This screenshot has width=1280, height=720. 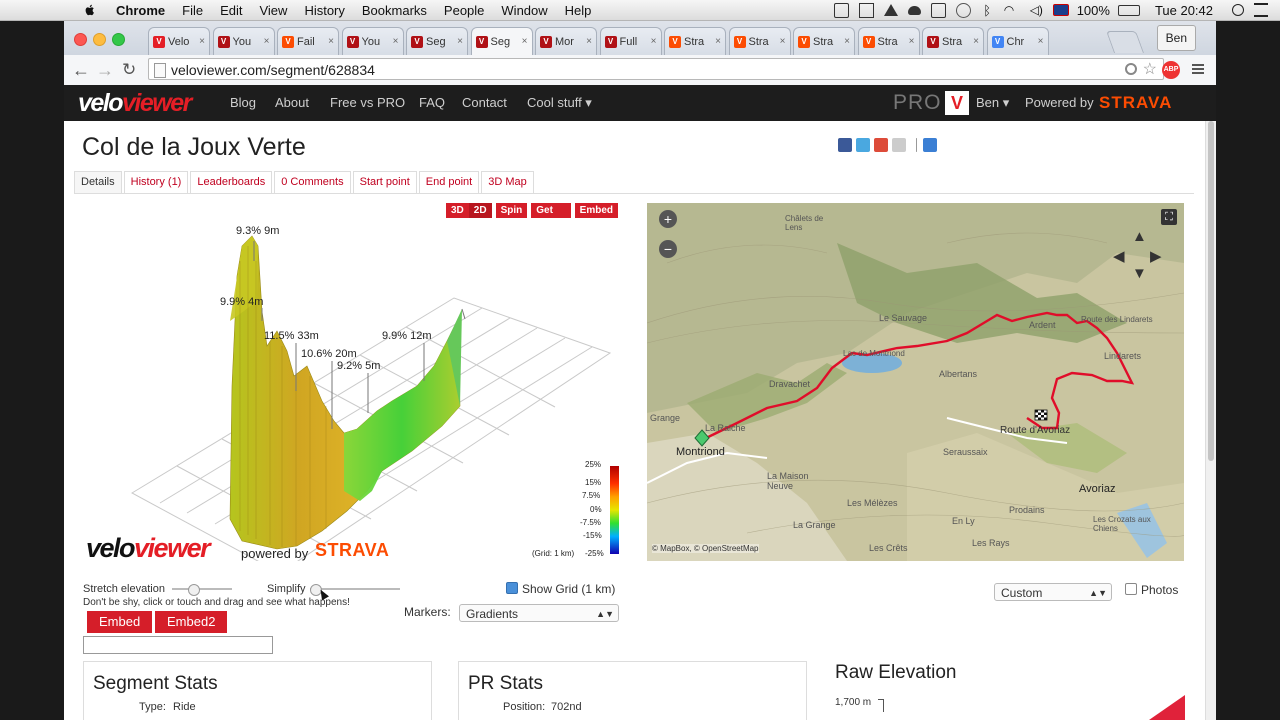 I want to click on tab-3d-map: 3D Map, so click(x=507, y=182).